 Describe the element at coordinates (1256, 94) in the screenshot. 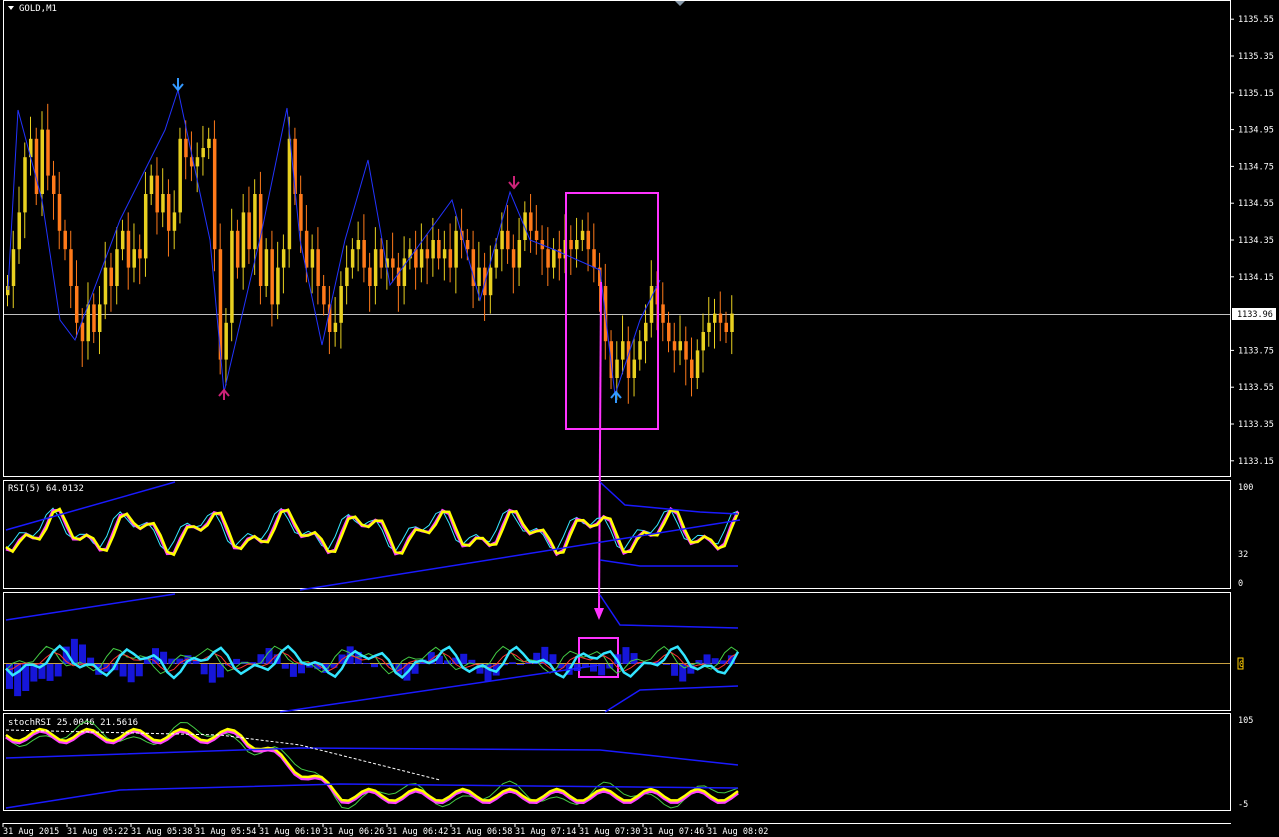

I see `price-label: 1135.15` at that location.